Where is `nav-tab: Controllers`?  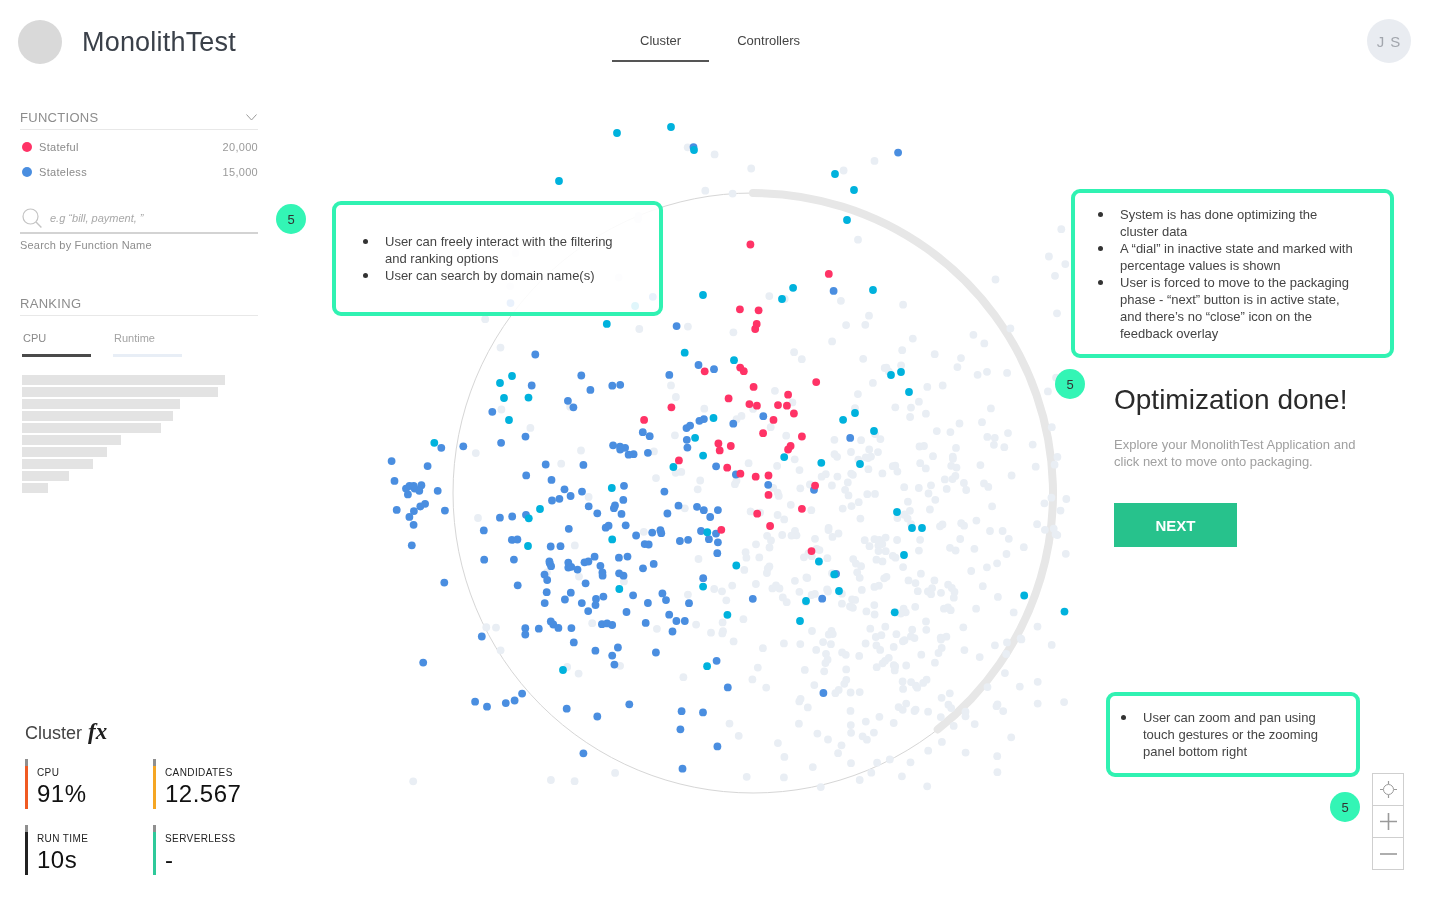
nav-tab: Controllers is located at coordinates (769, 42).